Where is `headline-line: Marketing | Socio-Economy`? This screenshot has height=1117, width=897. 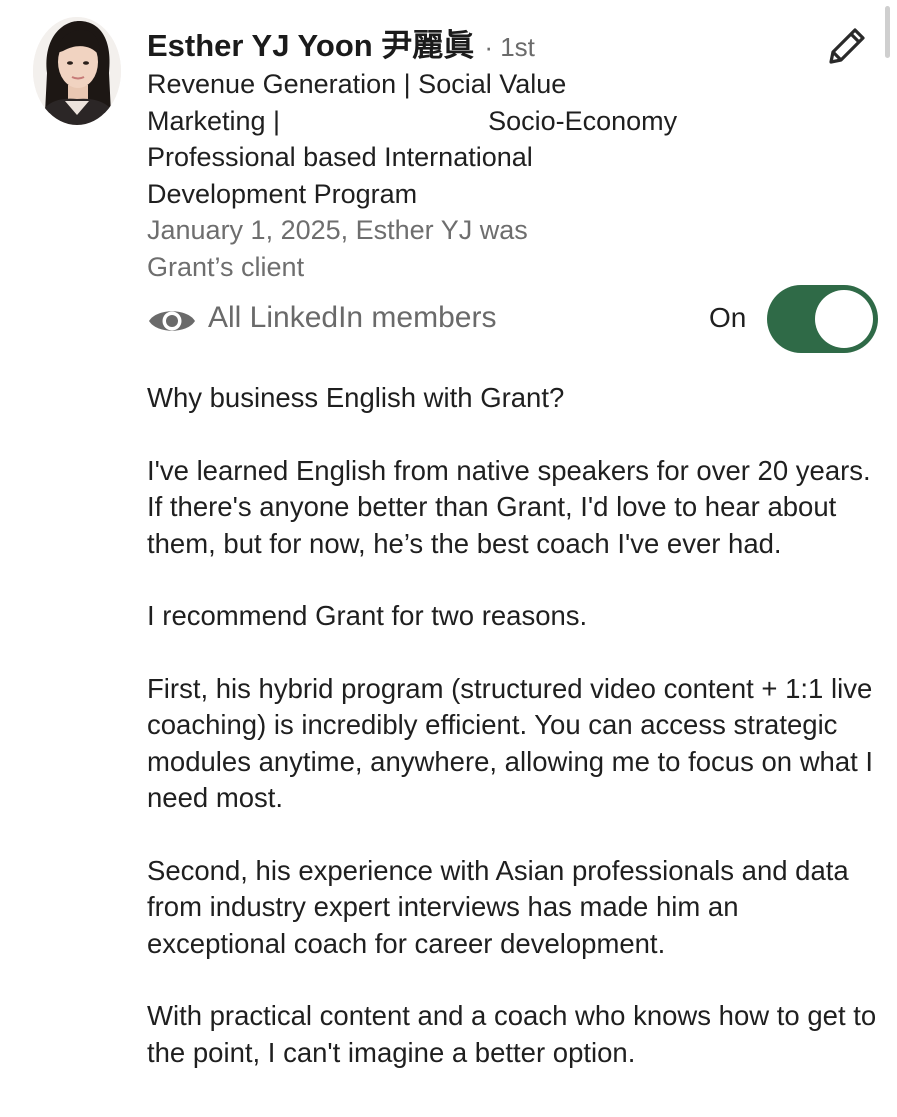 headline-line: Marketing | Socio-Economy is located at coordinates (412, 120).